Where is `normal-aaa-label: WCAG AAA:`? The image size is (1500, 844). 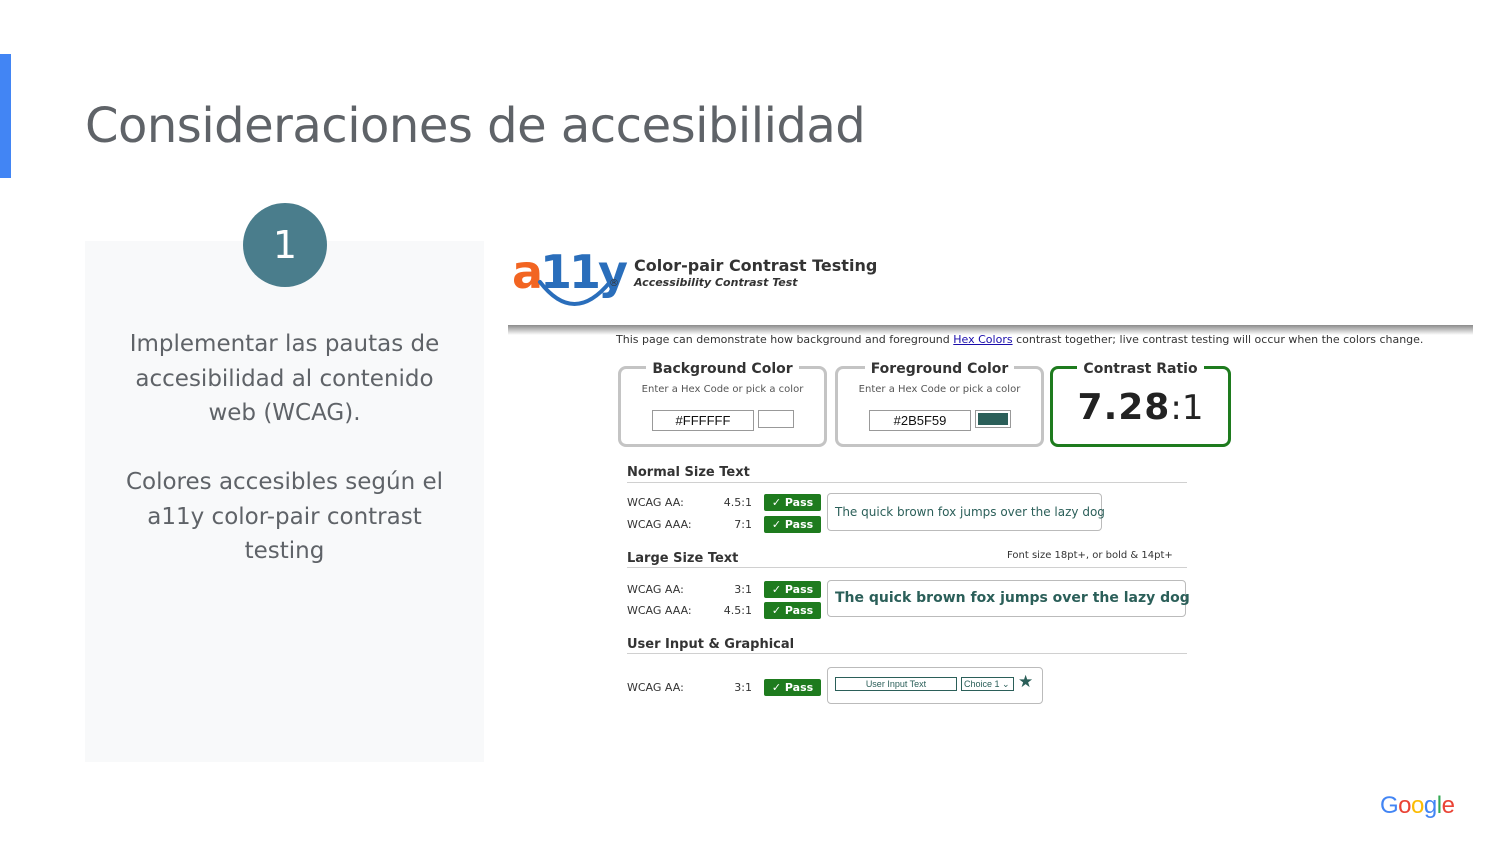
normal-aaa-label: WCAG AAA: is located at coordinates (659, 524).